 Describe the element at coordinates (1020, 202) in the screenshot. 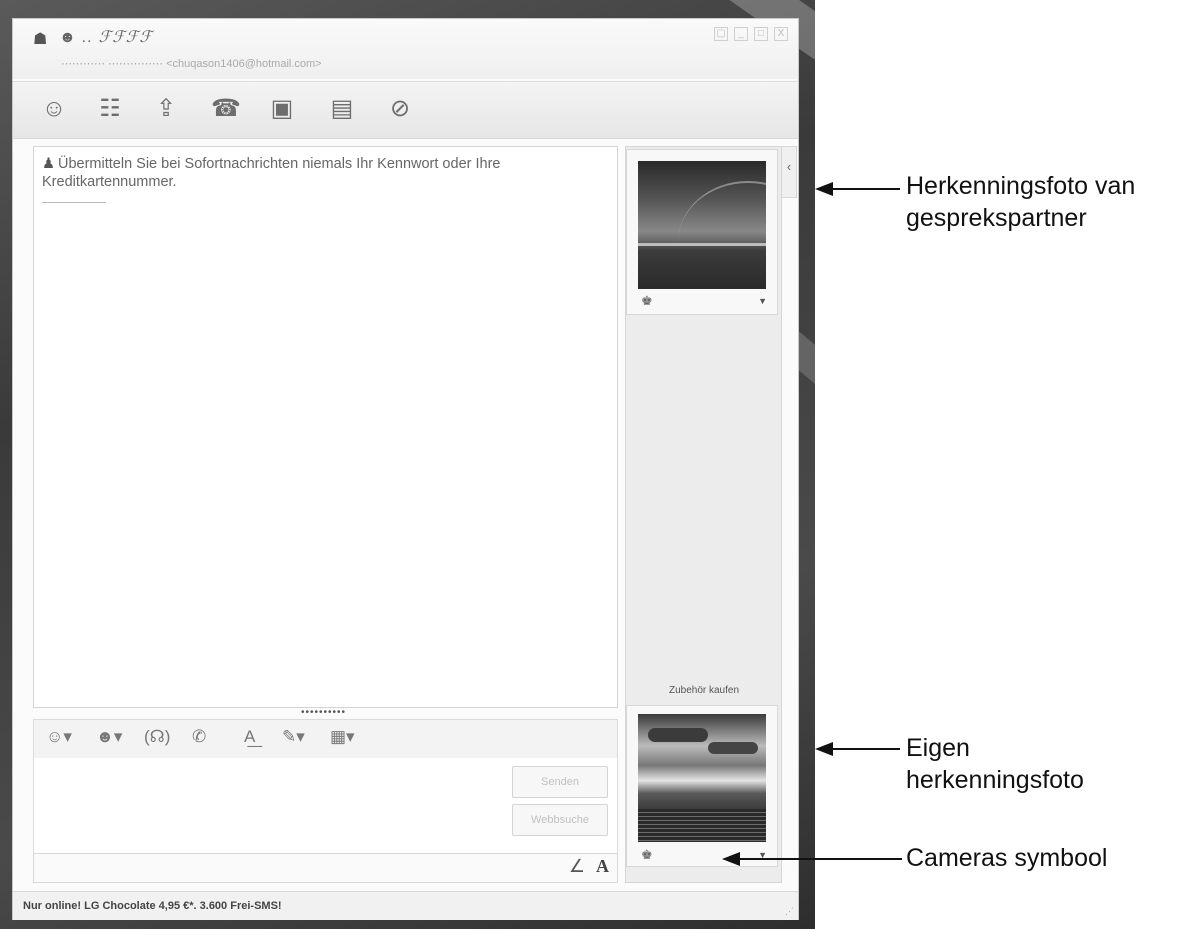

I see `annotation-partner-photo: Herkenningsfoto van gesprekspartner` at that location.